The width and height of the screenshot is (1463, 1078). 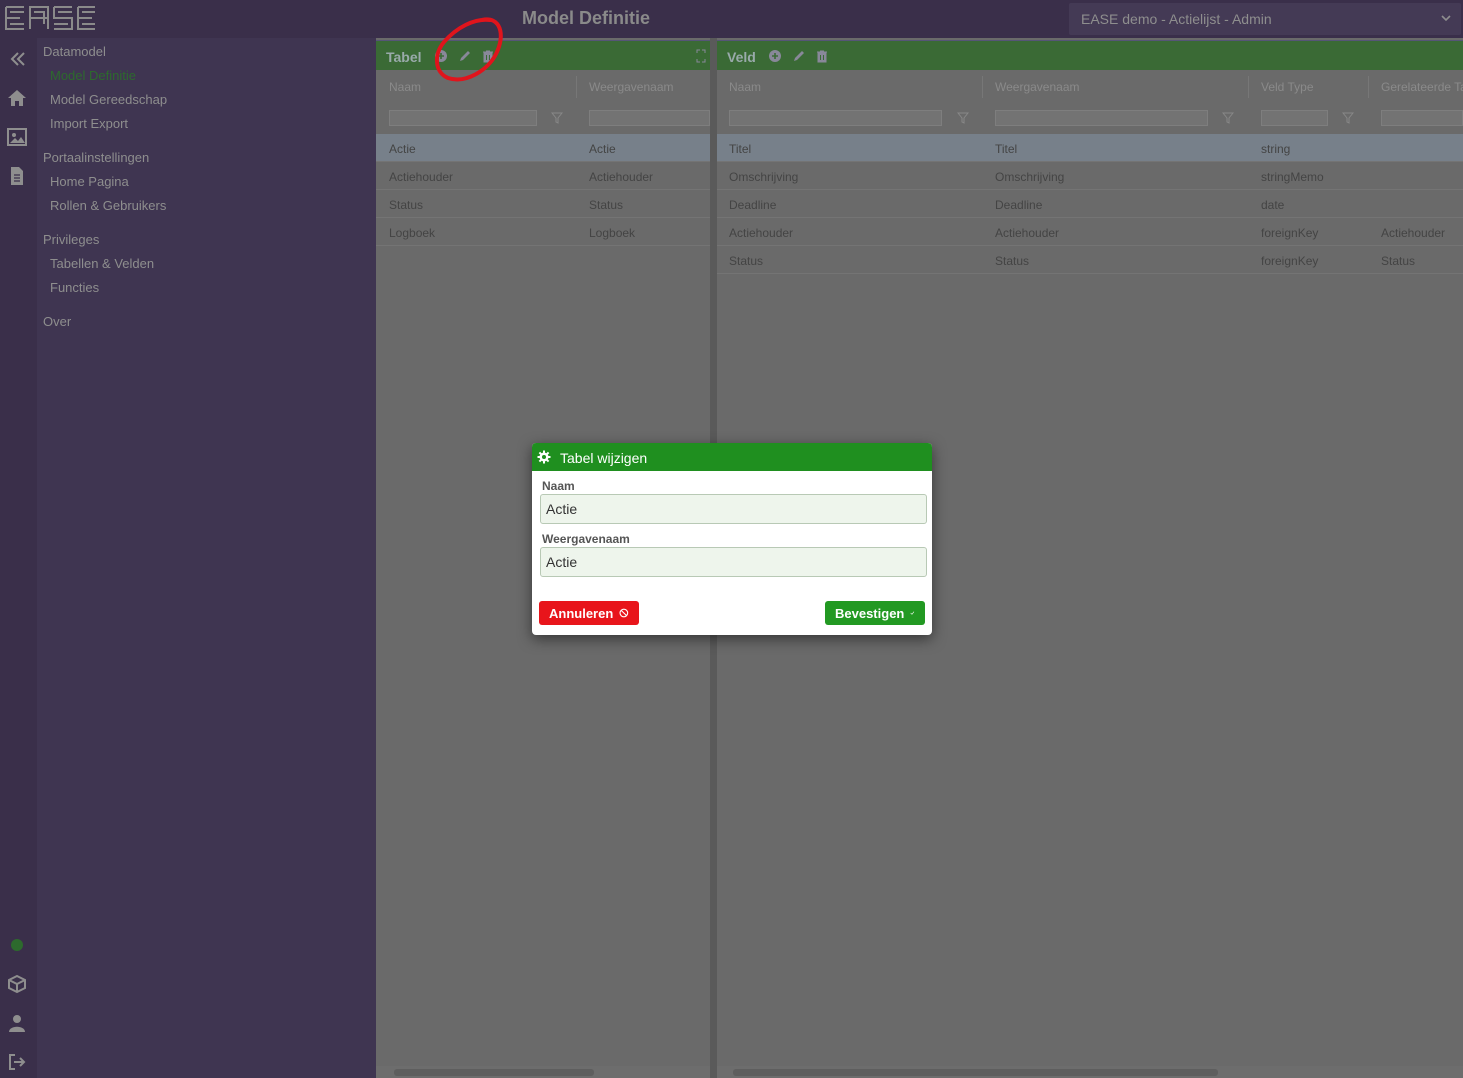 I want to click on delete-icon, so click(x=822, y=56).